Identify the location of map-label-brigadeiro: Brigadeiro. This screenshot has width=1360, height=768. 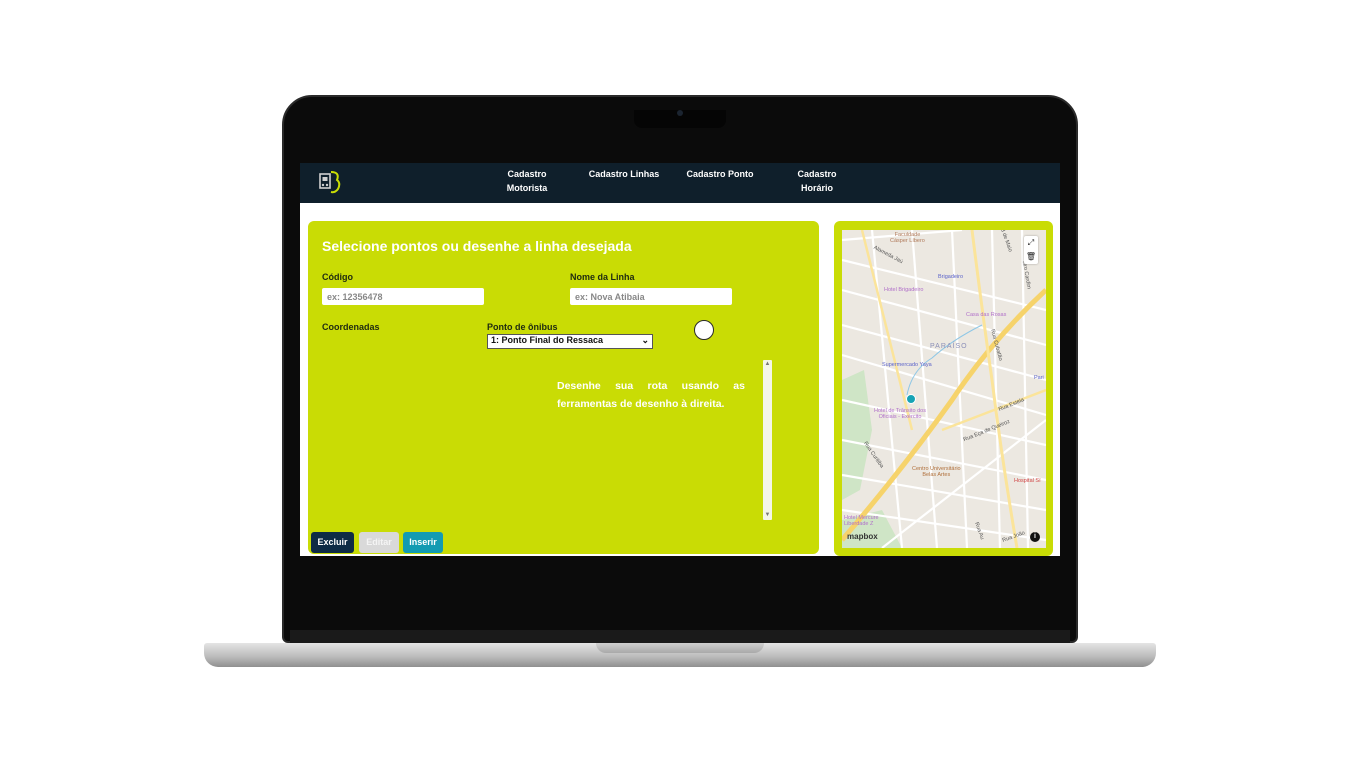
(951, 277).